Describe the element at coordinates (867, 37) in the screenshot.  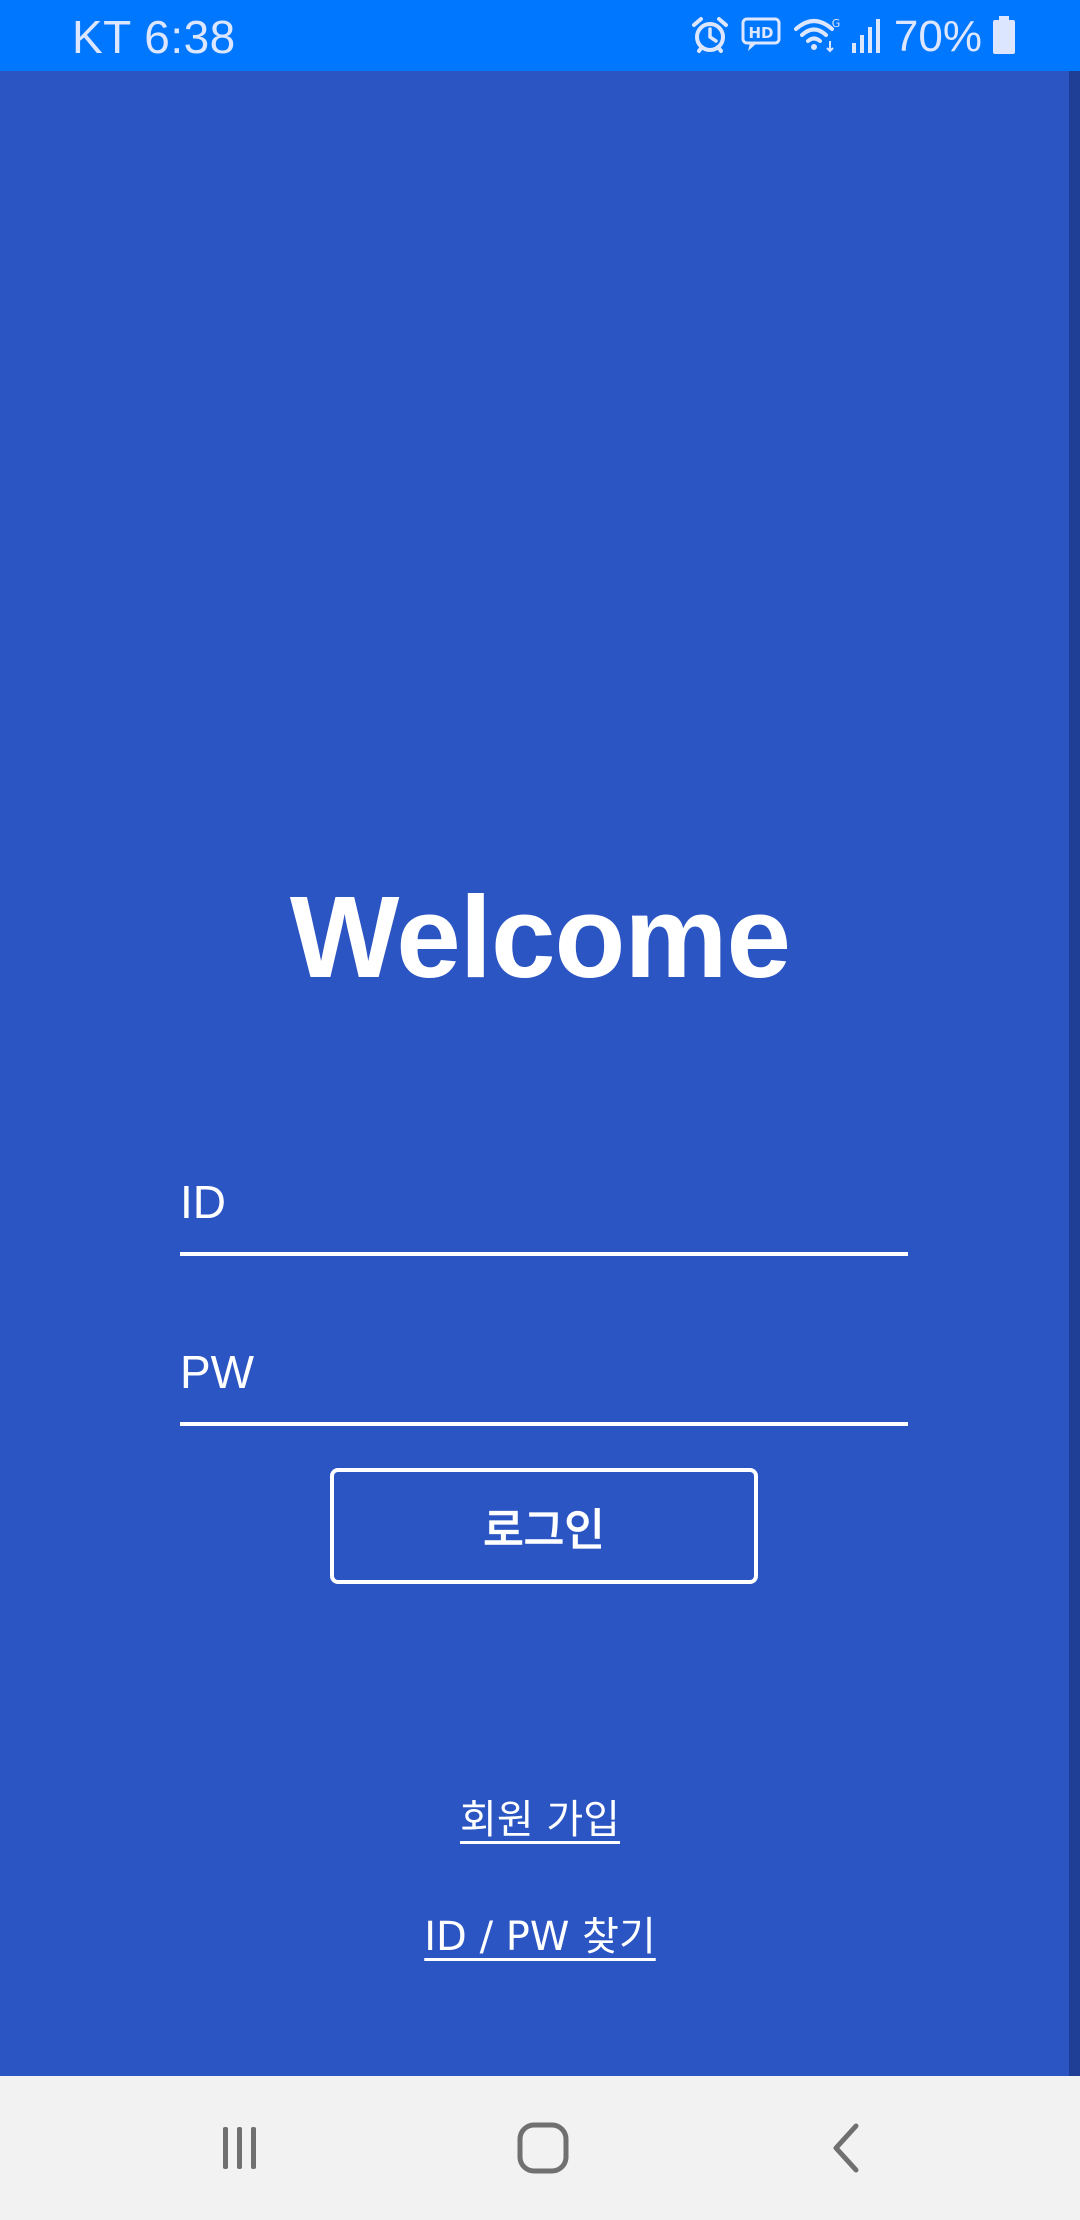
I see `signal-icon` at that location.